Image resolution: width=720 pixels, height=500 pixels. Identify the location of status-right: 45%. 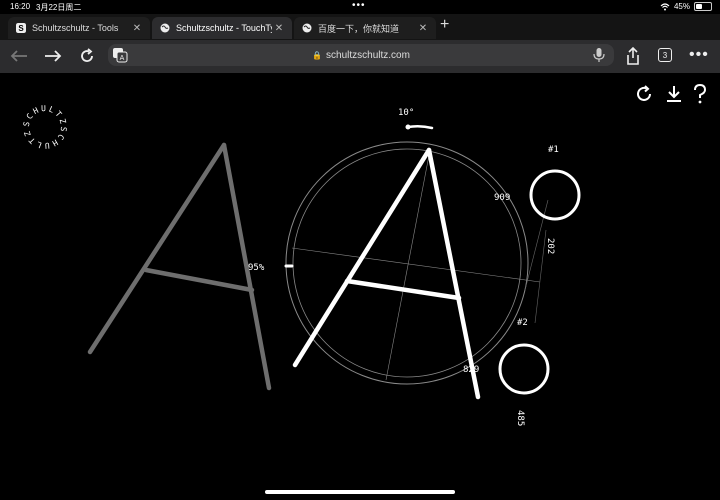
(686, 6).